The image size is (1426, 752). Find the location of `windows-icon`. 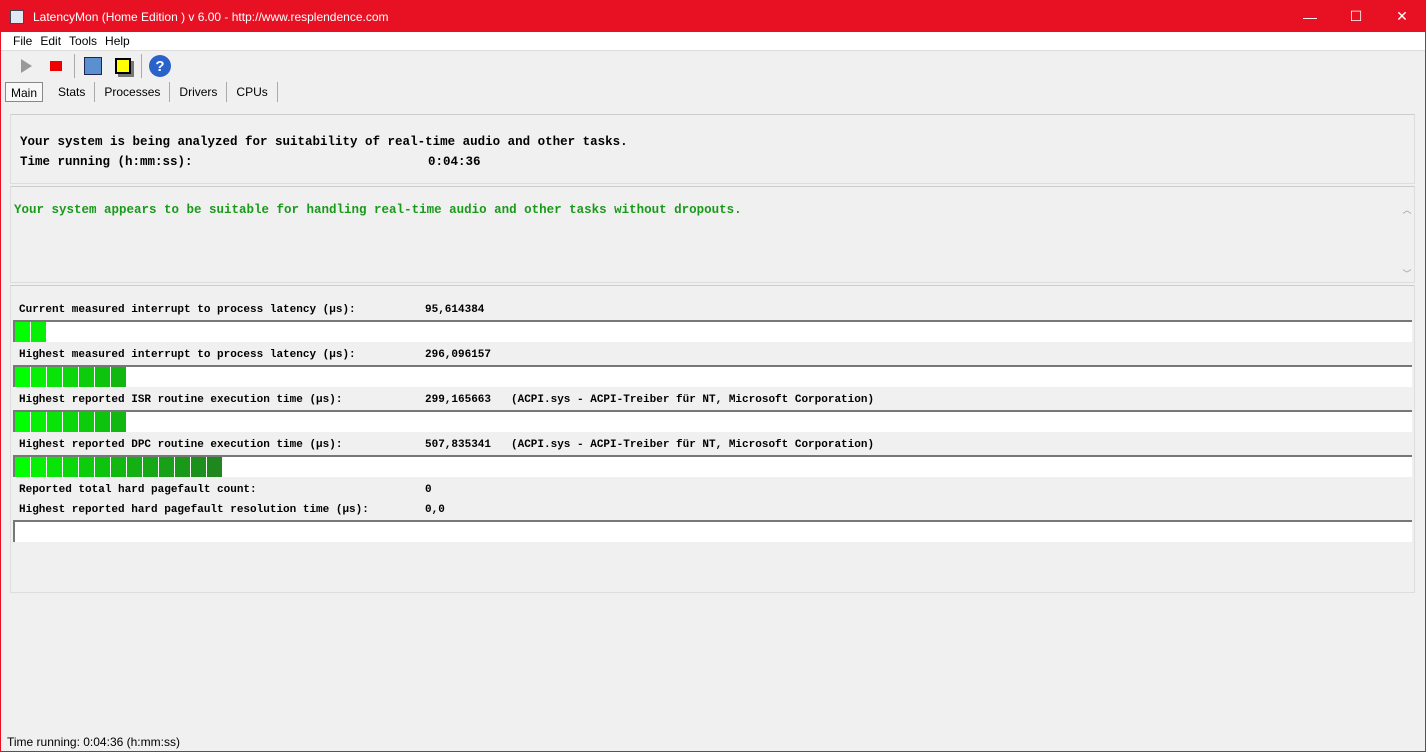

windows-icon is located at coordinates (123, 66).